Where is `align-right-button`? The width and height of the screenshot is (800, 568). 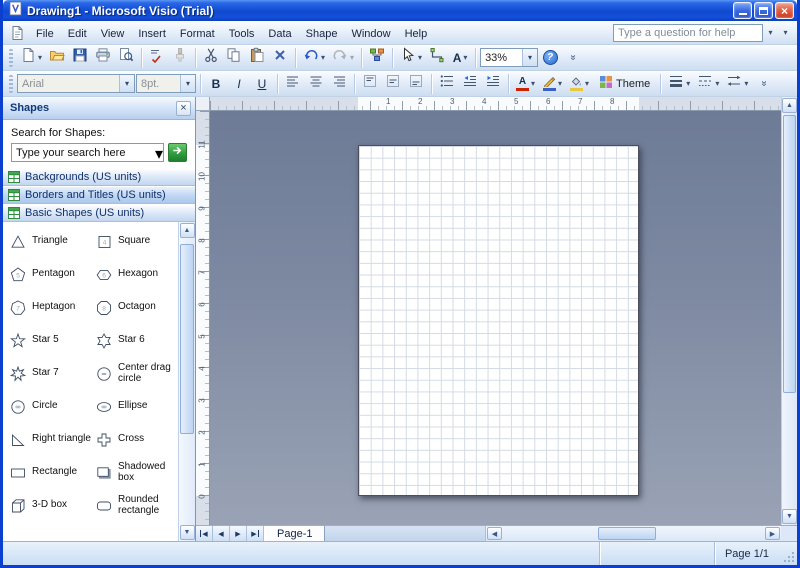
align-right-button is located at coordinates (339, 84).